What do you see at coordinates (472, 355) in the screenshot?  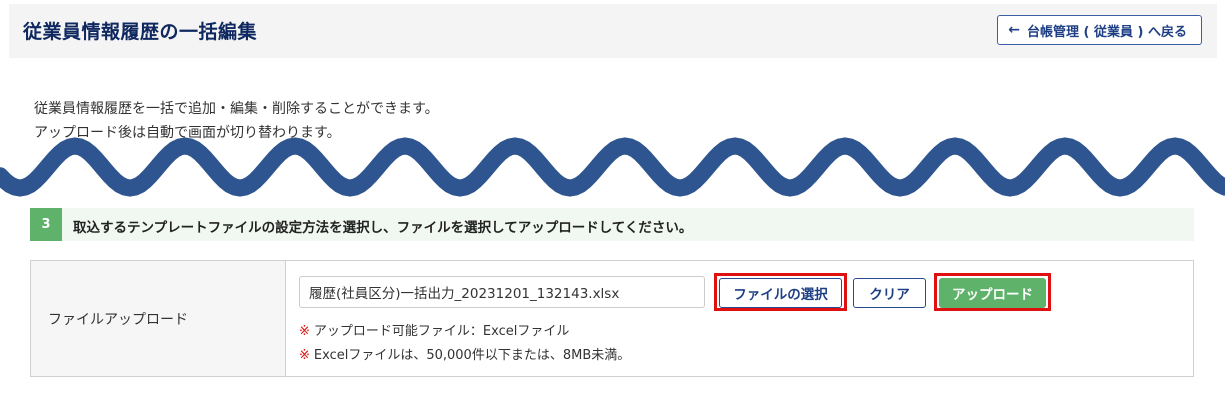 I see `note-file-limit-text: Excelファイルは、50,000件以下または、8MB未満。` at bounding box center [472, 355].